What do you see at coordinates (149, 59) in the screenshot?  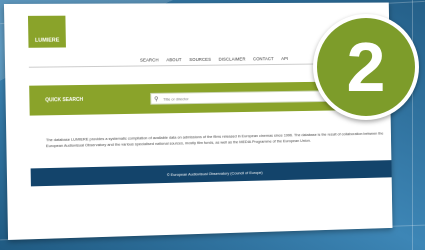 I see `nav-item-search: SEARCH` at bounding box center [149, 59].